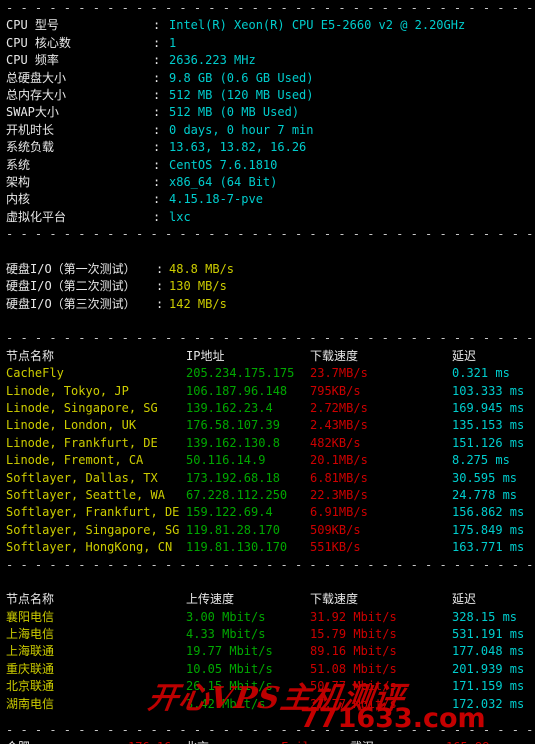 The height and width of the screenshot is (744, 535). I want to click on latency: 103.333 ms, so click(488, 390).